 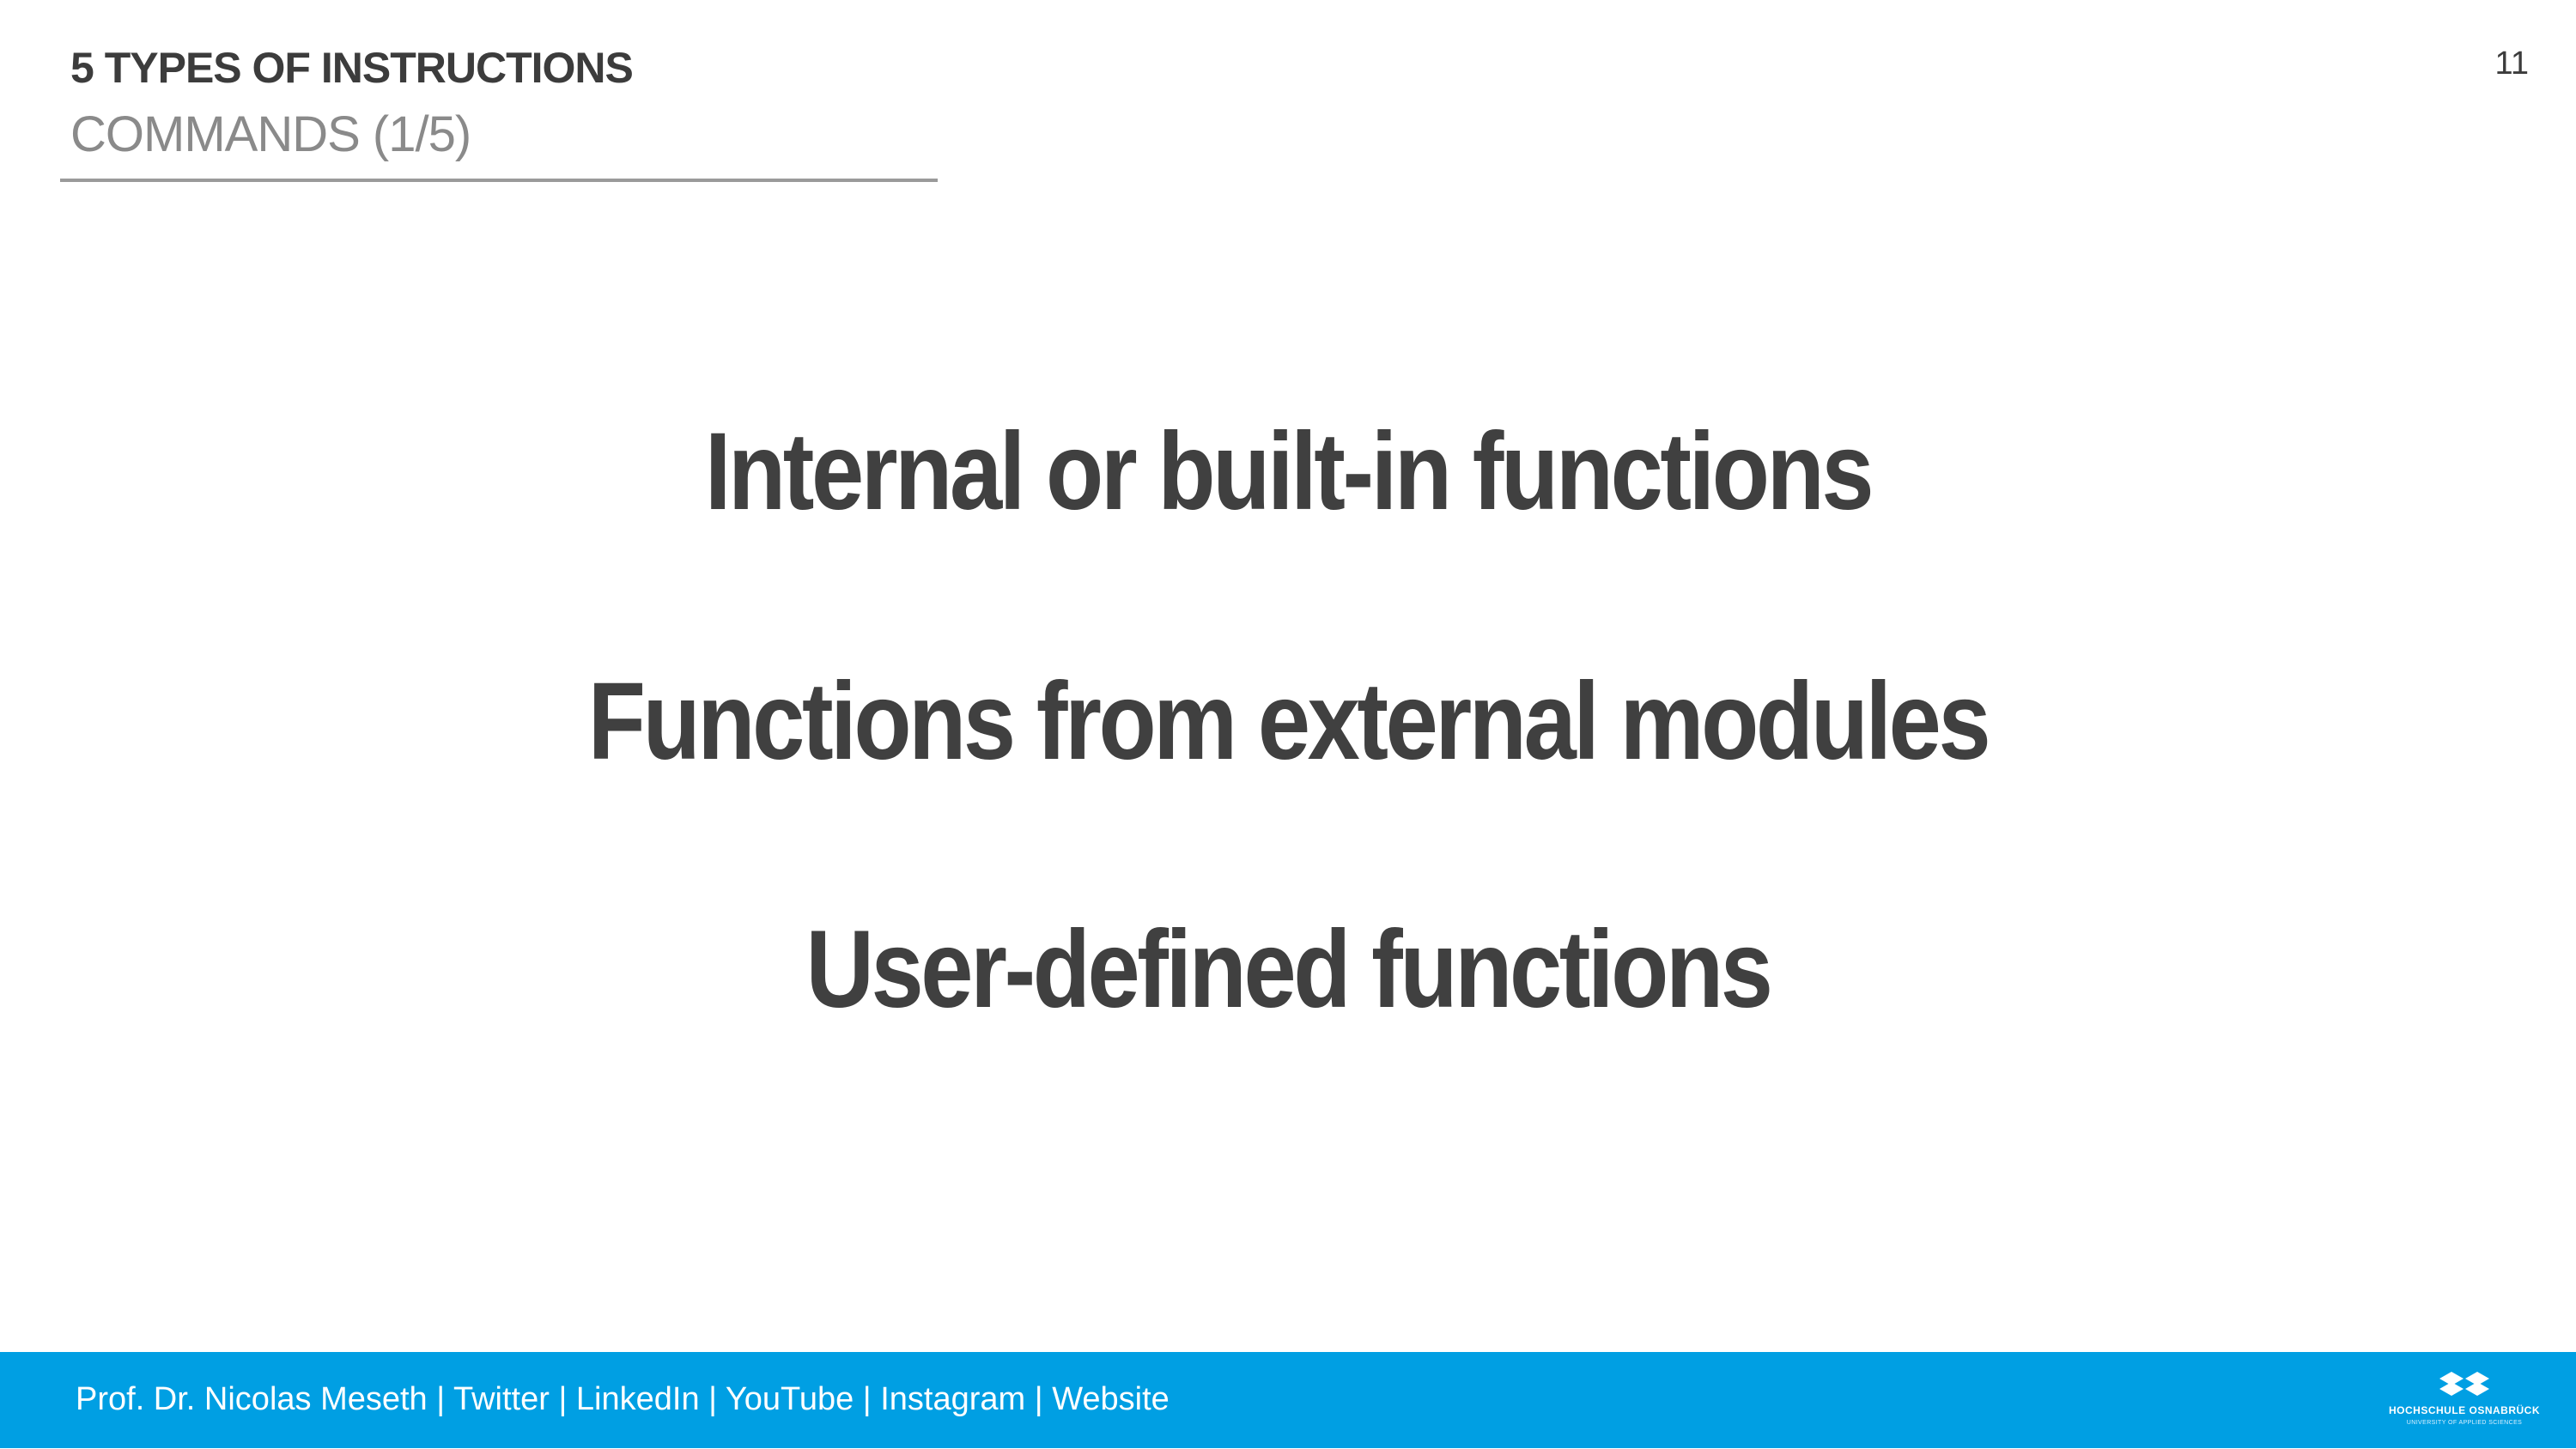 I want to click on list-item-external-module-functions: Functions from external modules, so click(x=1289, y=721).